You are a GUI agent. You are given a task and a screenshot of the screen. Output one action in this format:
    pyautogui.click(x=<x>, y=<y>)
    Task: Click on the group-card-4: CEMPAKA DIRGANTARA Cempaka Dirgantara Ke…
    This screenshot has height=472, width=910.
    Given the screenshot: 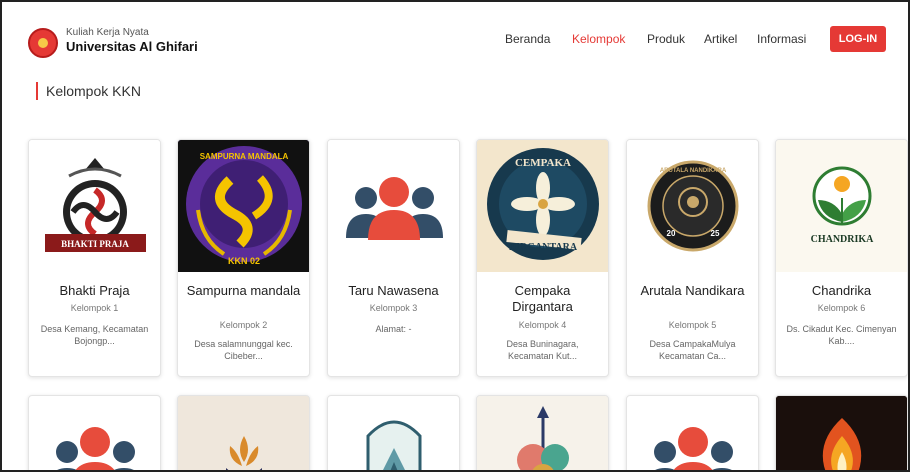 What is the action you would take?
    pyautogui.click(x=542, y=258)
    